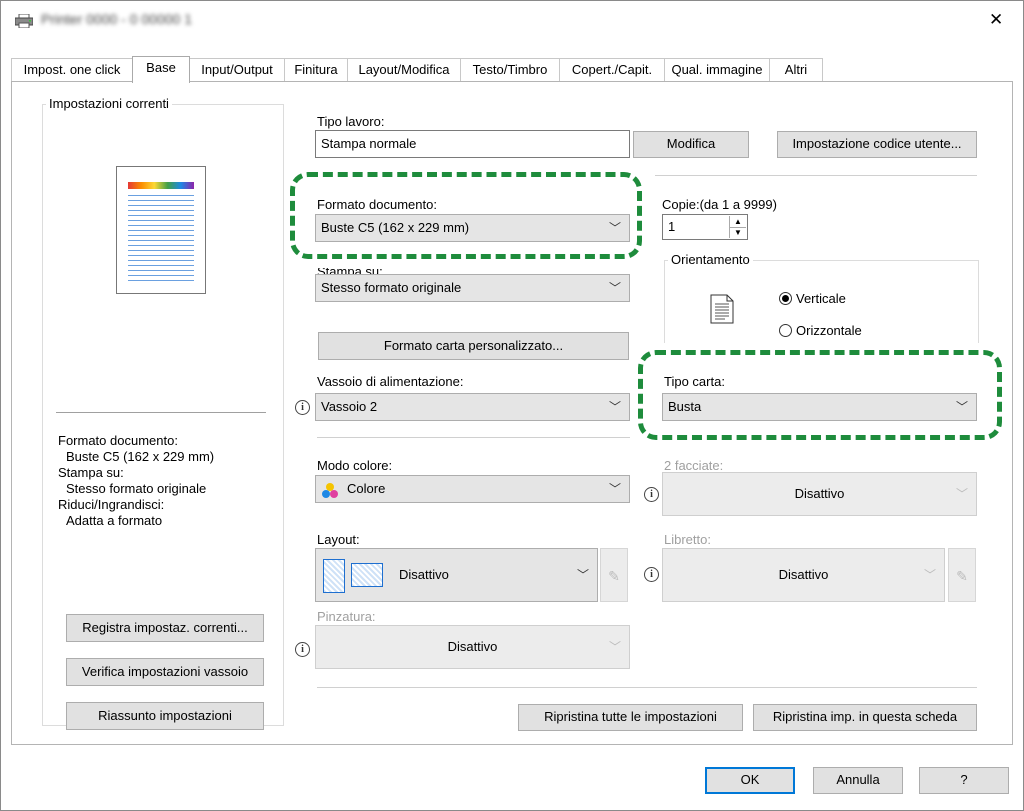  I want to click on summary-line: Formato documento:, so click(118, 440).